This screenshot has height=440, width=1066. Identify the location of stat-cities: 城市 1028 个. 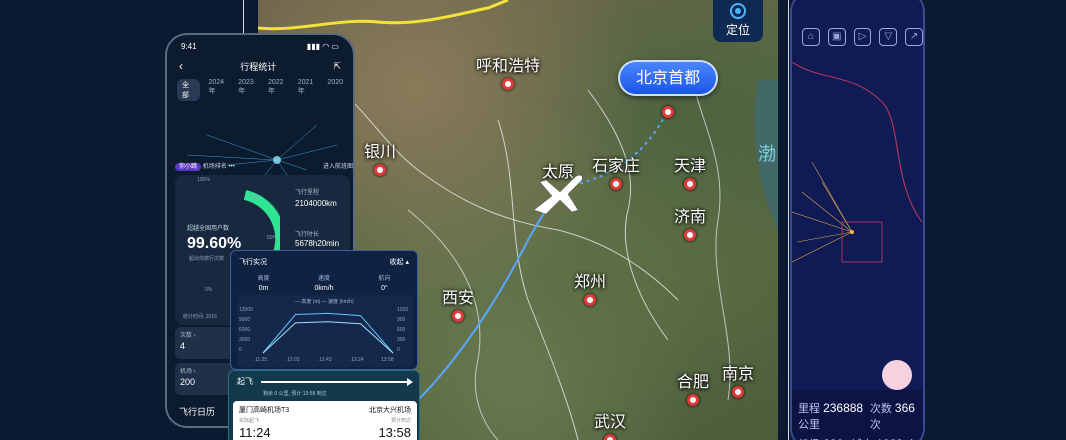
(884, 438).